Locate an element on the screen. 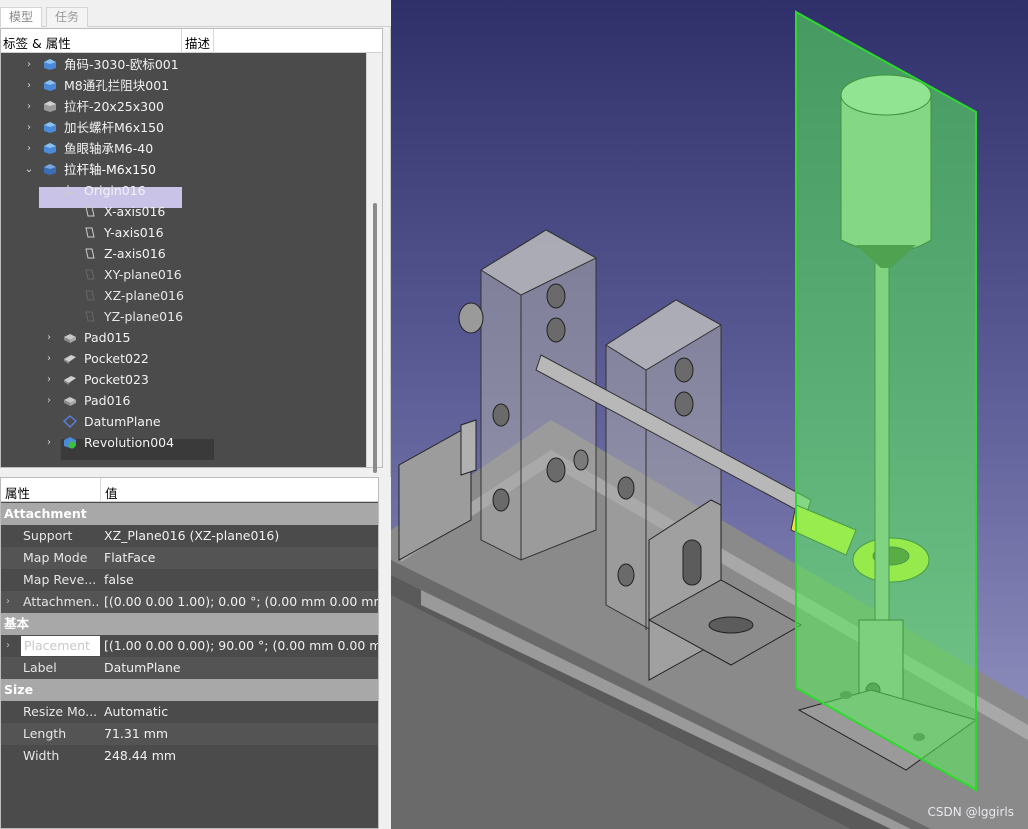 Image resolution: width=1028 pixels, height=829 pixels. property-column-header: 属性 is located at coordinates (17, 492).